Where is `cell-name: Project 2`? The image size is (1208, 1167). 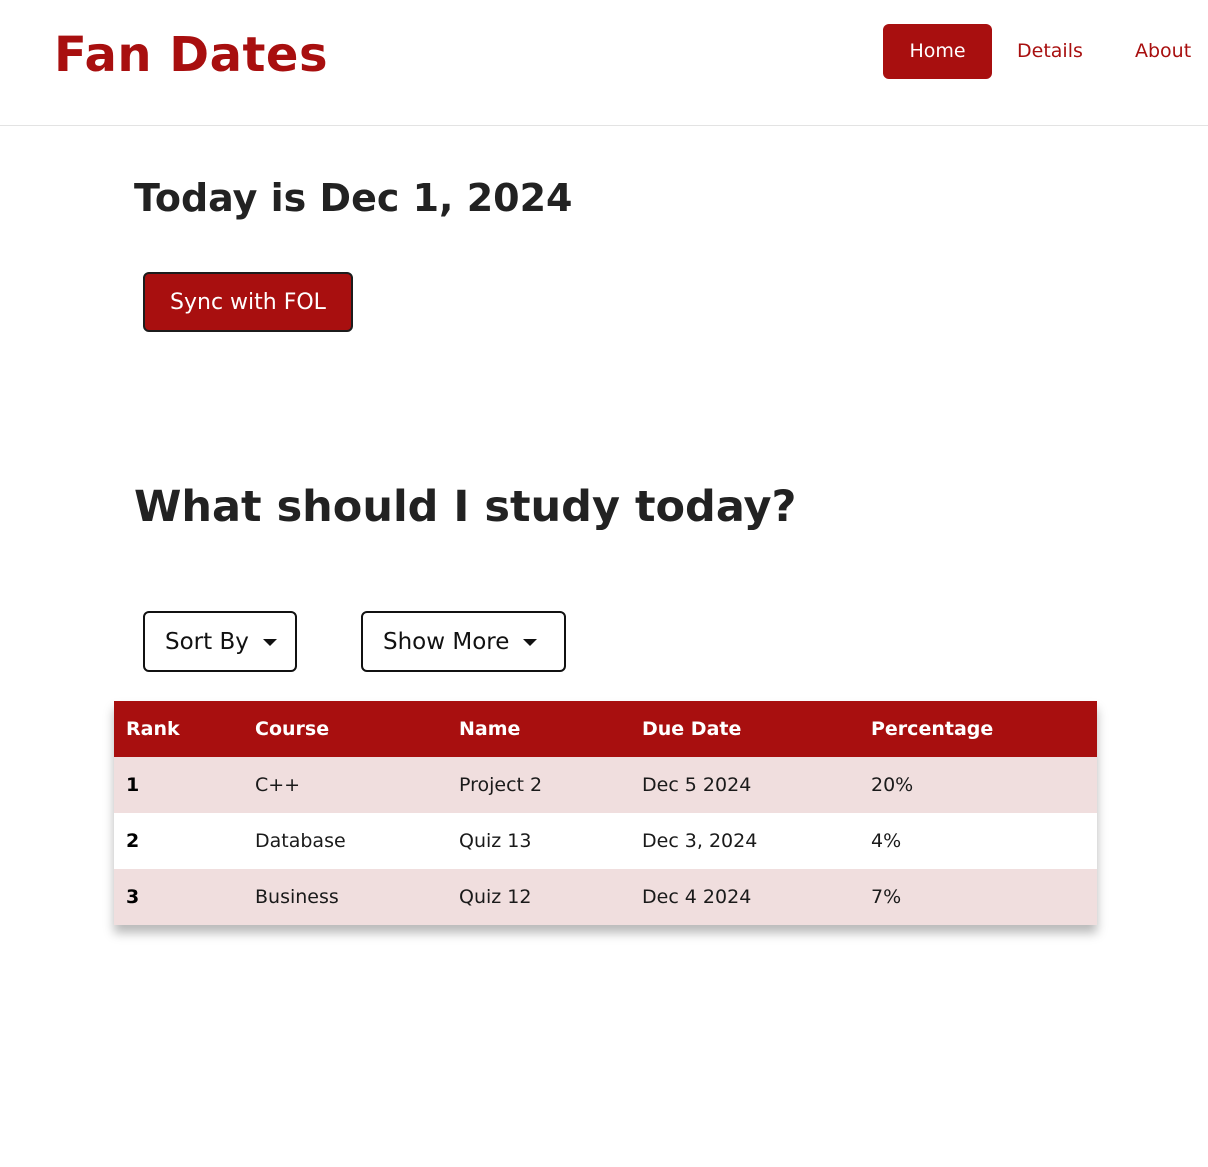
cell-name: Project 2 is located at coordinates (538, 785).